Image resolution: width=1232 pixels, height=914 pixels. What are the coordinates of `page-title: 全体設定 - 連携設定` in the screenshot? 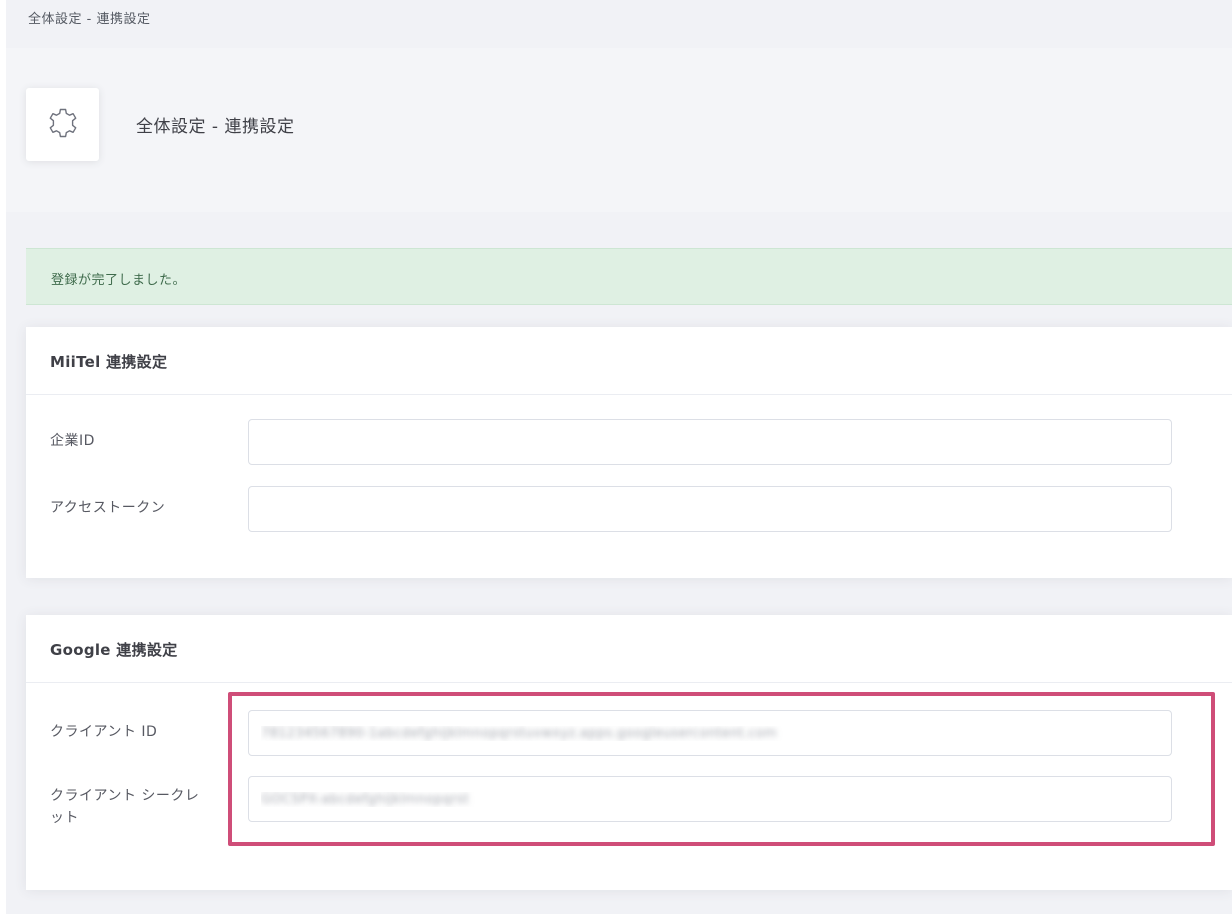 It's located at (215, 127).